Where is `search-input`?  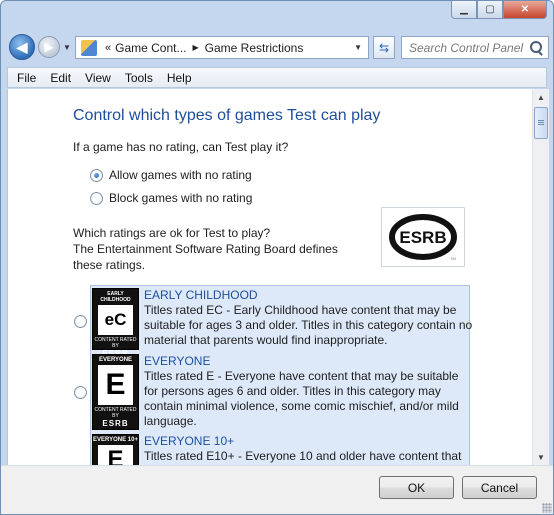
search-input is located at coordinates (464, 47).